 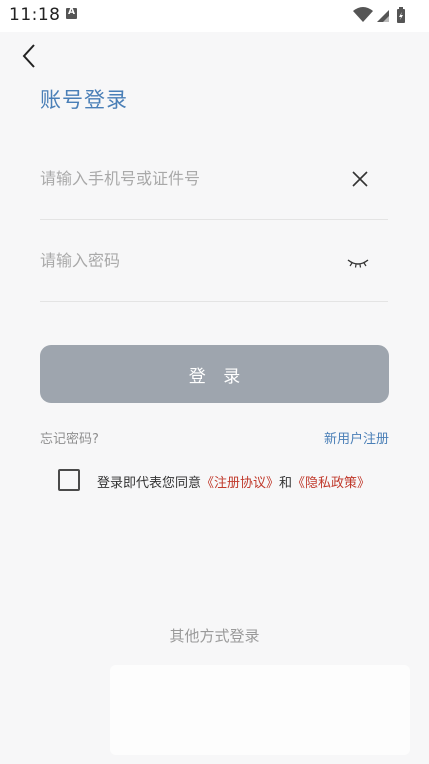 What do you see at coordinates (149, 483) in the screenshot?
I see `agreement-prefix: 登录即代表您同意` at bounding box center [149, 483].